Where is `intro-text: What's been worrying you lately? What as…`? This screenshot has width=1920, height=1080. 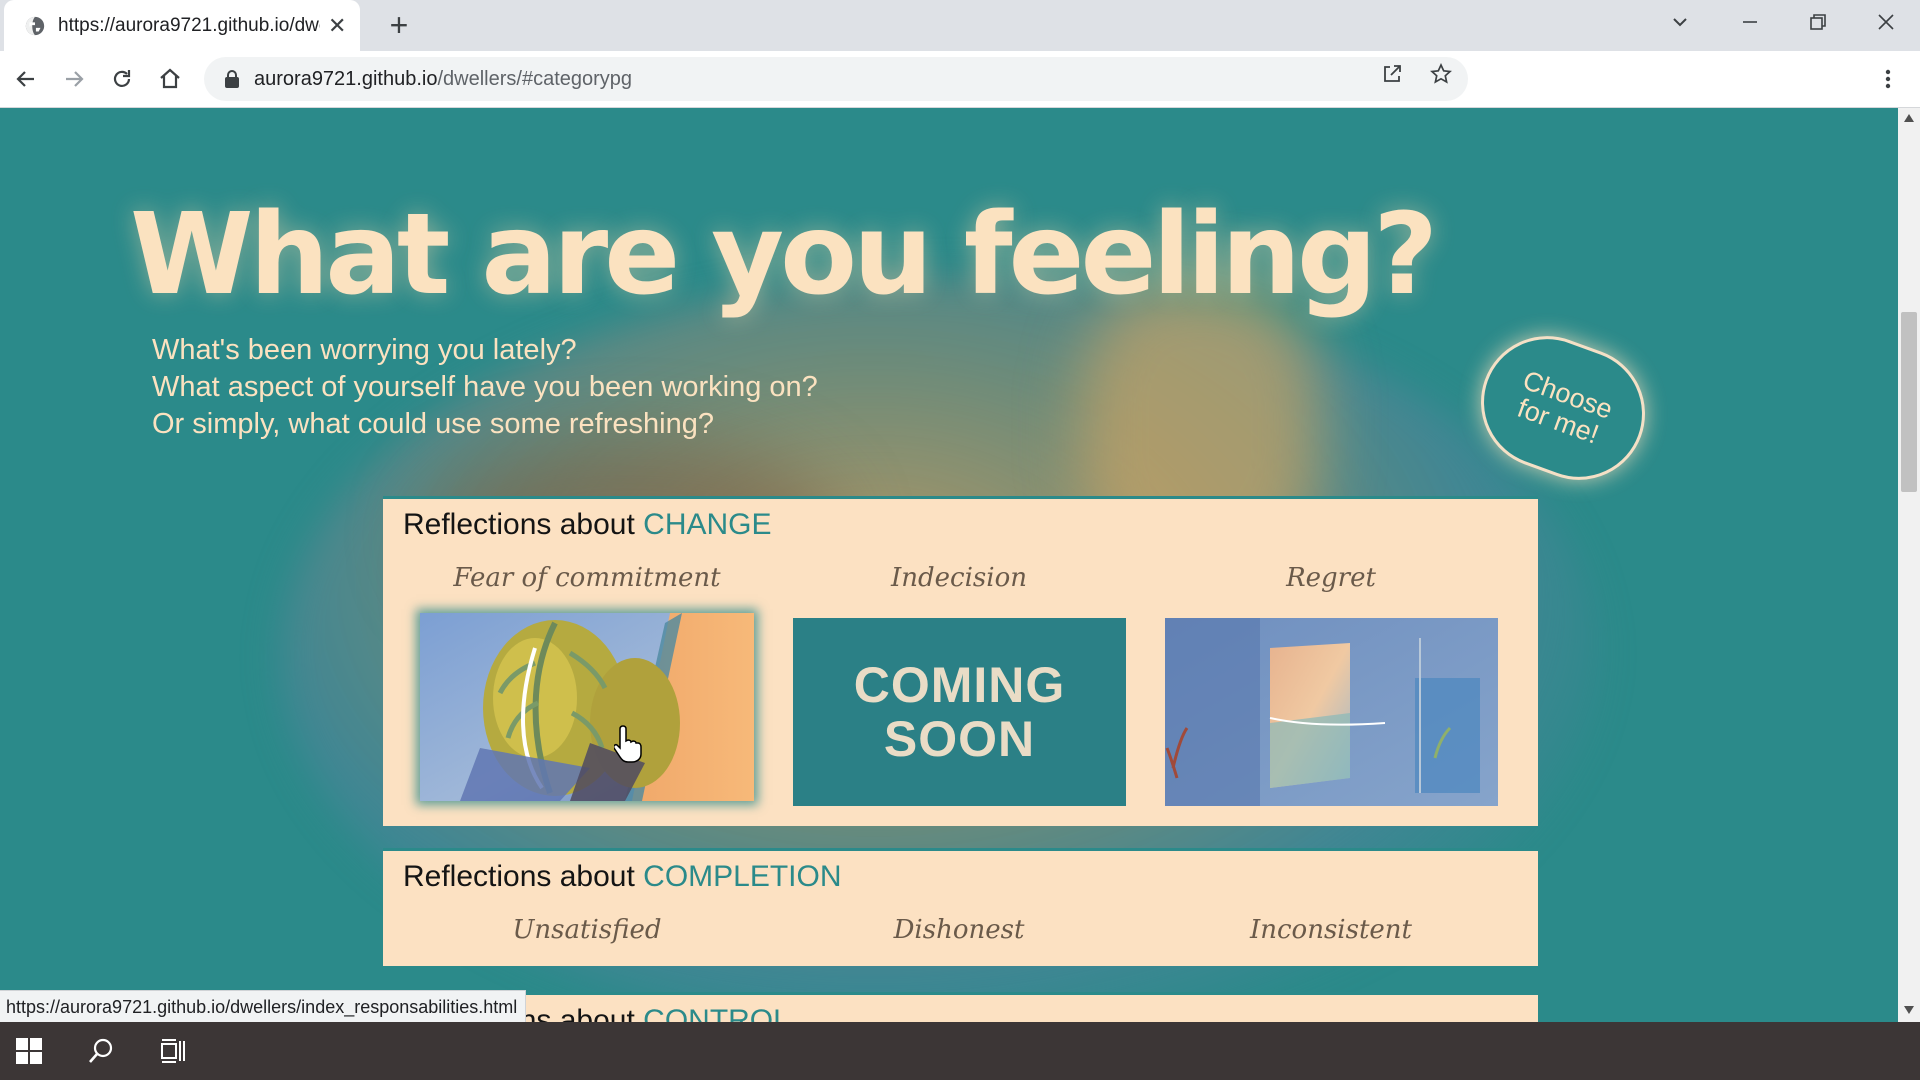
intro-text: What's been worrying you lately? What as… is located at coordinates (485, 387).